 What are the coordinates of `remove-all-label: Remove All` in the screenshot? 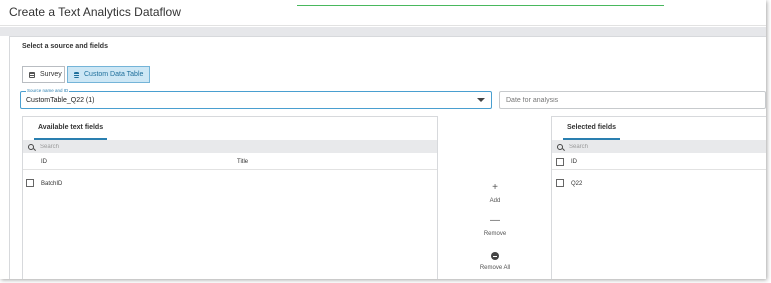 It's located at (495, 268).